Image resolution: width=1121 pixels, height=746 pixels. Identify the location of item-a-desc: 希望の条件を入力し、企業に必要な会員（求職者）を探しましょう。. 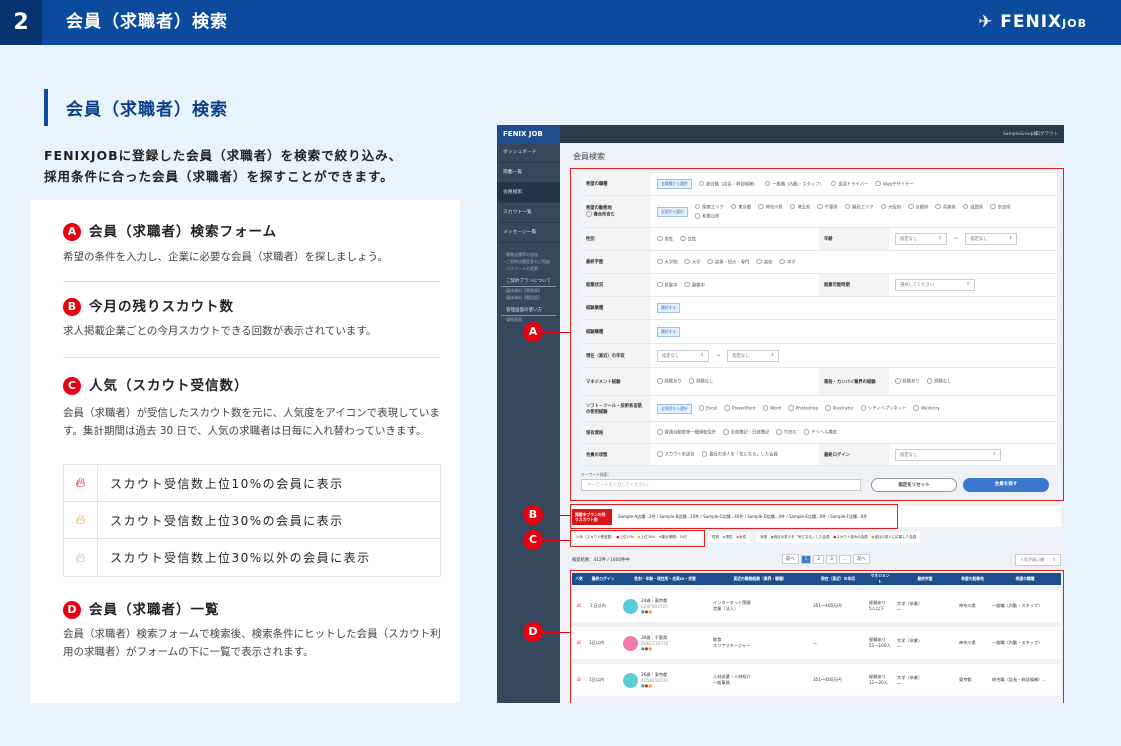
(225, 257).